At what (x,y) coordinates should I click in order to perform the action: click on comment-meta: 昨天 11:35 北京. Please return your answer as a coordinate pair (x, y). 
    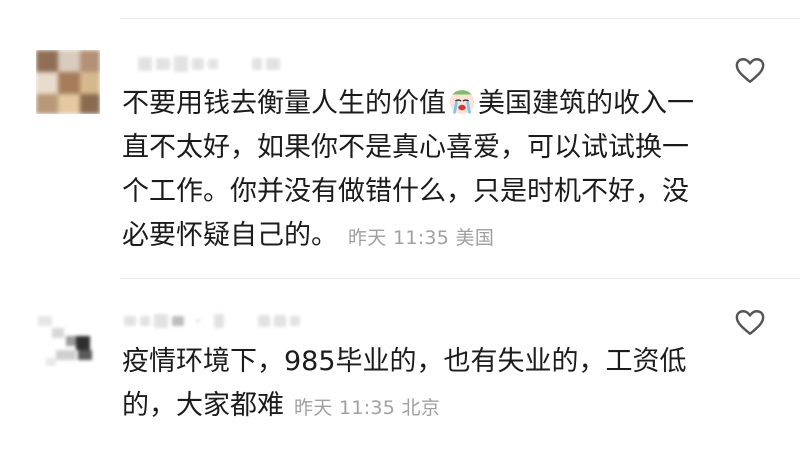
    Looking at the image, I should click on (367, 408).